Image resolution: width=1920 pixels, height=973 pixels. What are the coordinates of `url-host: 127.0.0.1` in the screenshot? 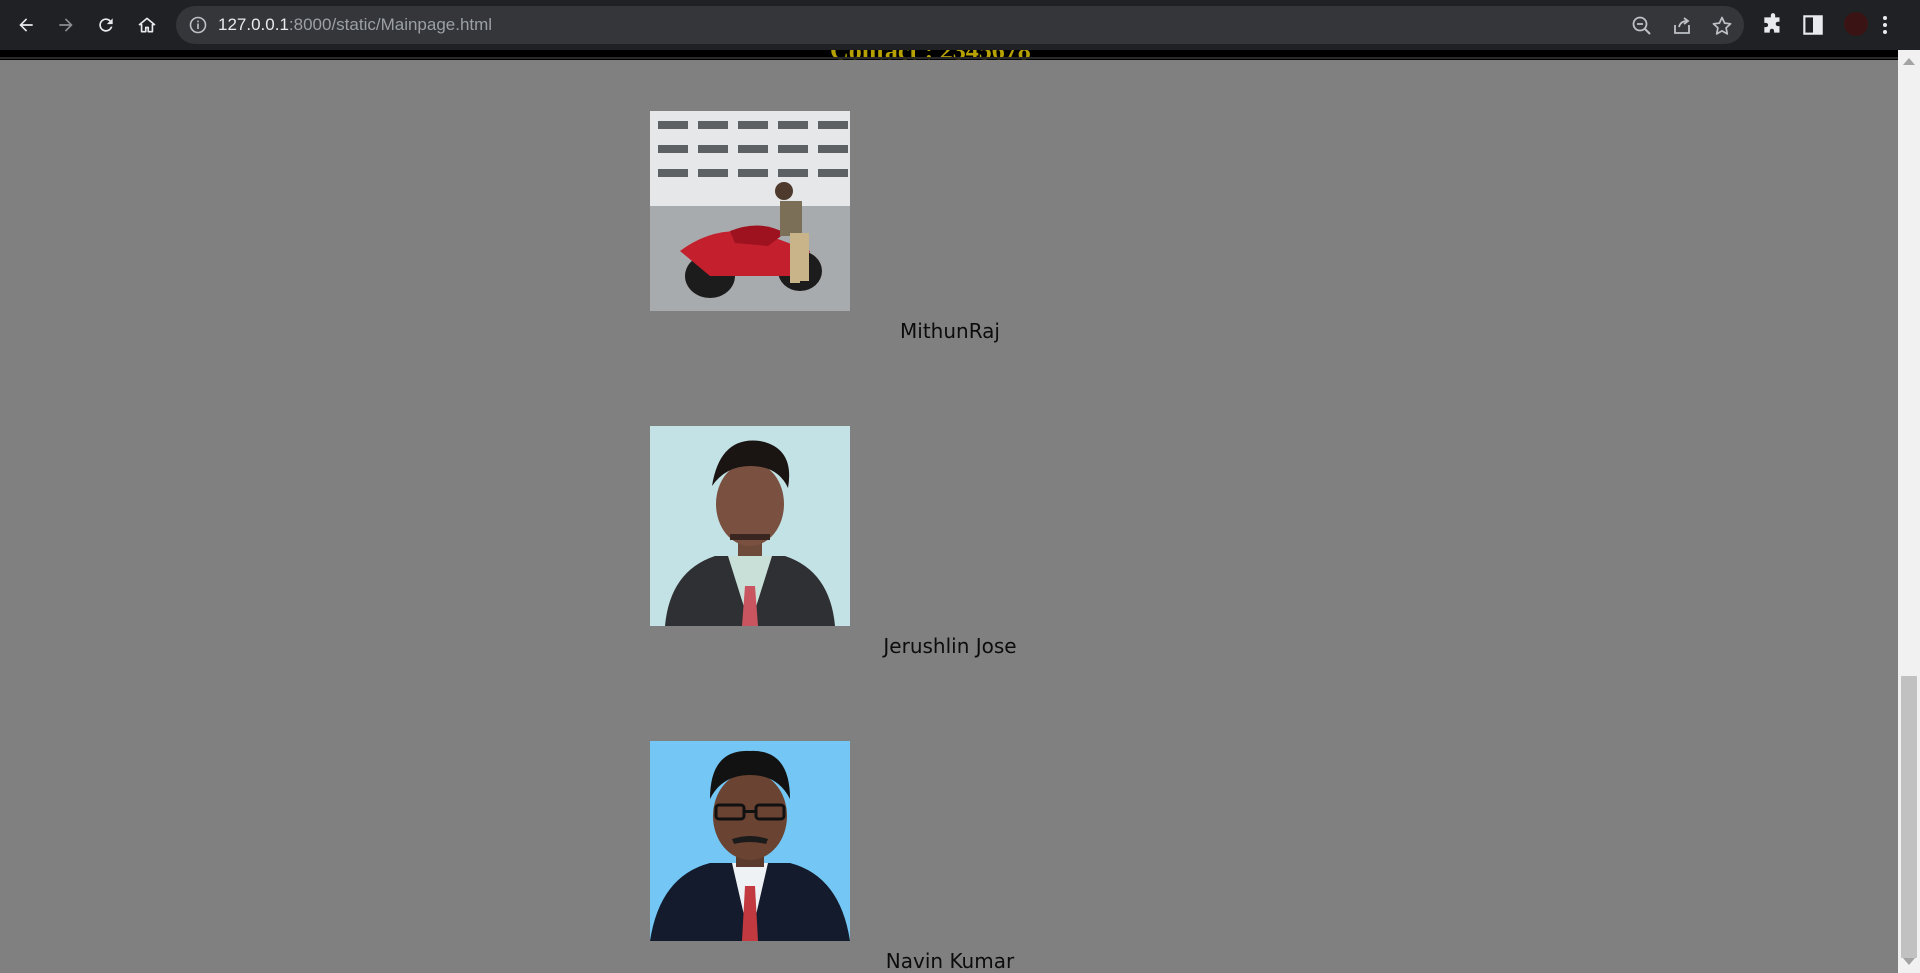 It's located at (253, 24).